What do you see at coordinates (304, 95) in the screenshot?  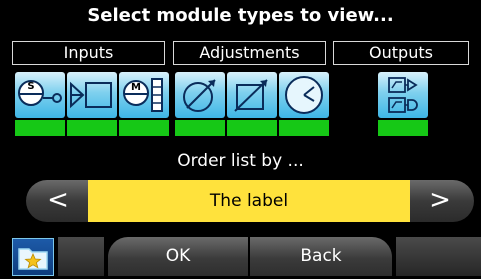 I see `adjust-timer-icon` at bounding box center [304, 95].